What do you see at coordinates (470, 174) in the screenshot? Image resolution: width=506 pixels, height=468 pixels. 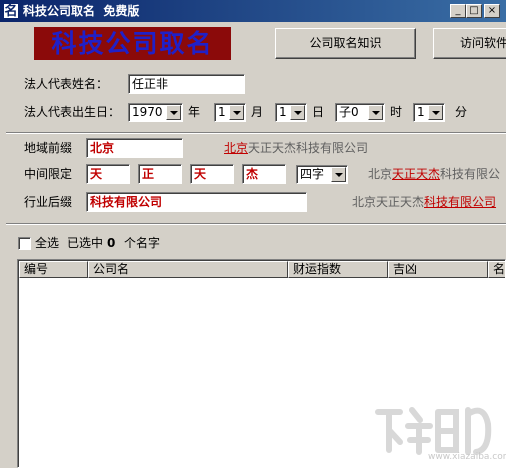 I see `middle-example-after: 科技有限公` at bounding box center [470, 174].